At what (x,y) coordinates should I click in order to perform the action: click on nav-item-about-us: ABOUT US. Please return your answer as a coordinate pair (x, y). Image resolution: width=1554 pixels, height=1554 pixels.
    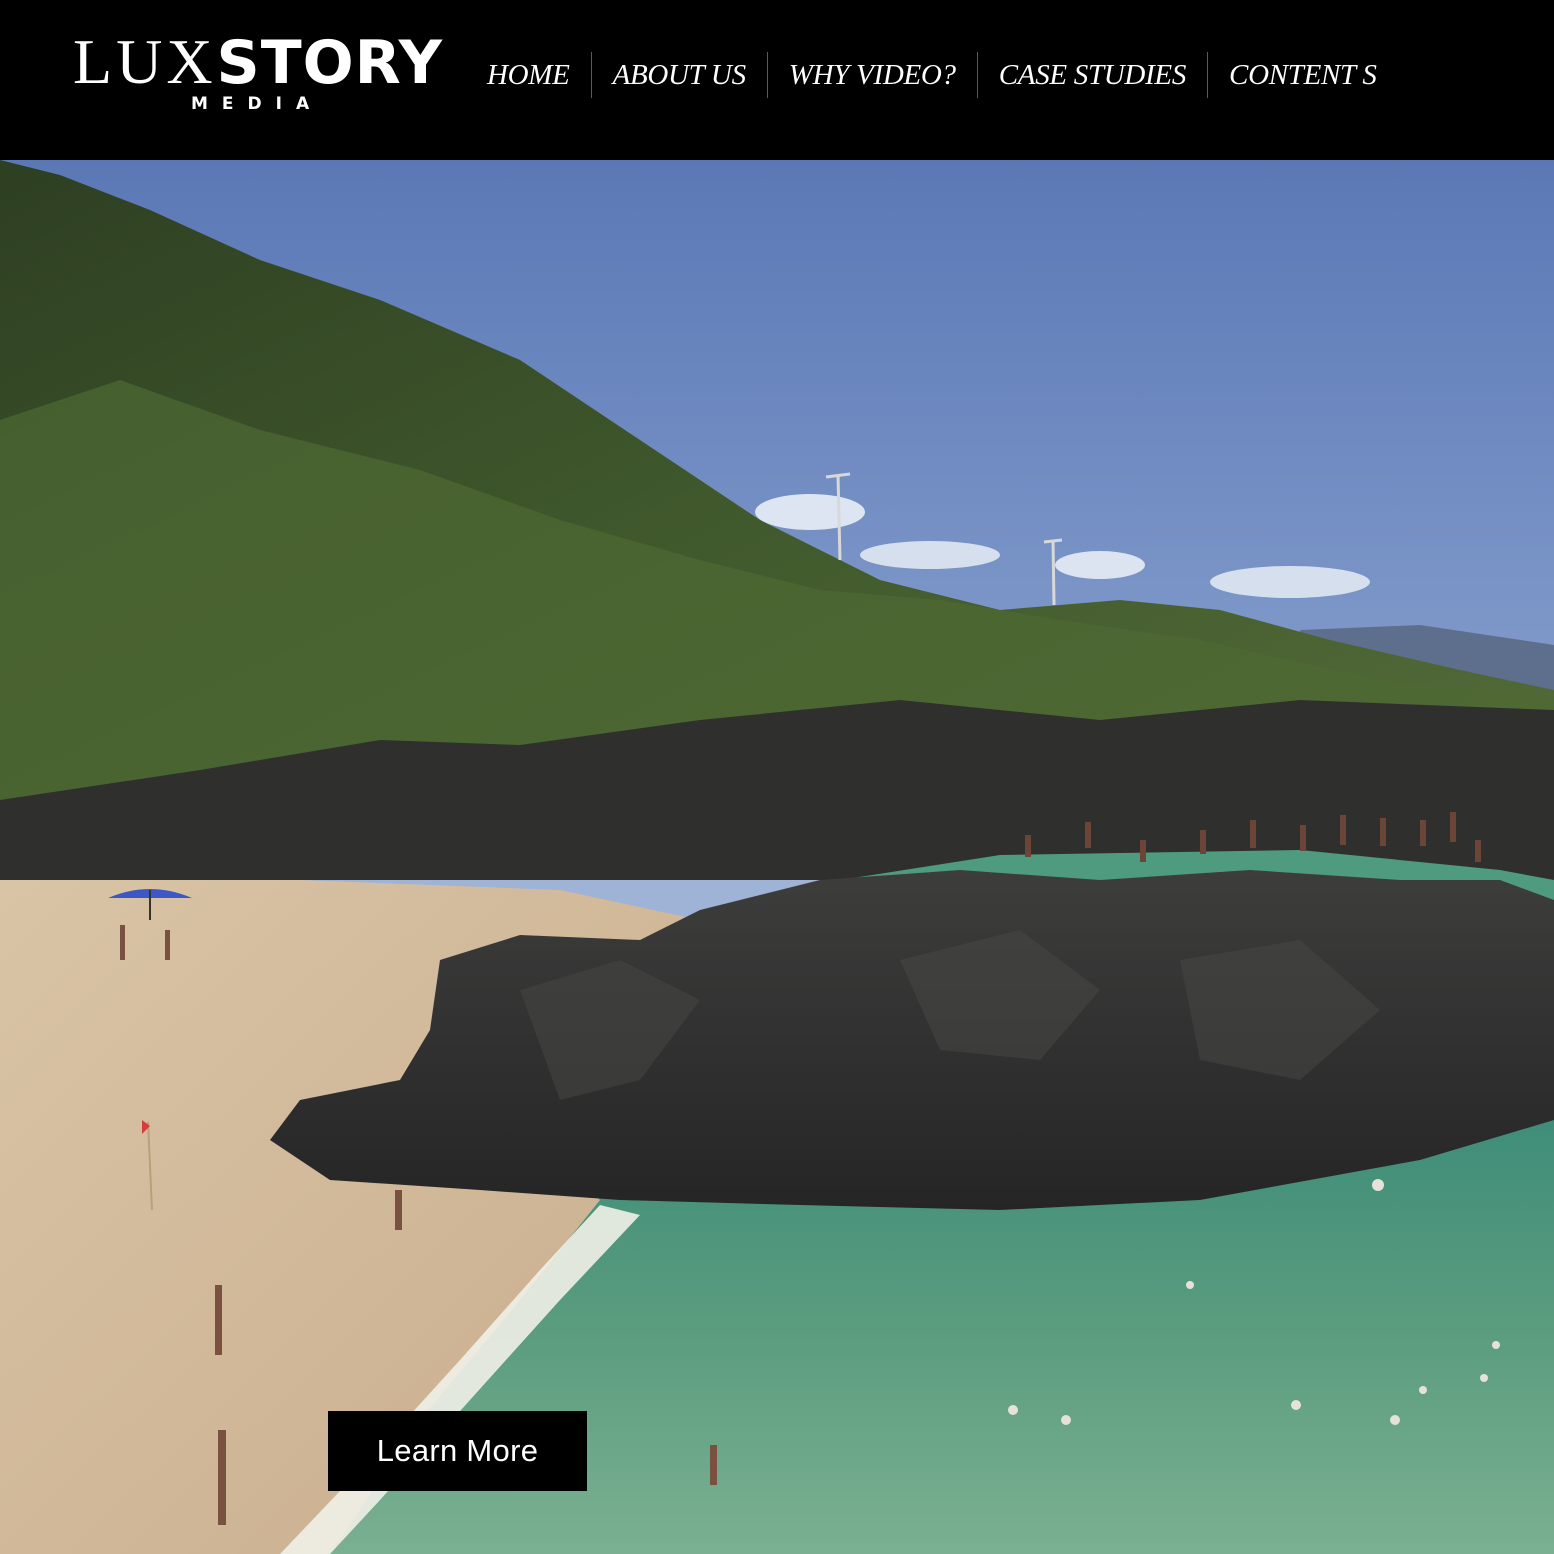
    Looking at the image, I should click on (679, 75).